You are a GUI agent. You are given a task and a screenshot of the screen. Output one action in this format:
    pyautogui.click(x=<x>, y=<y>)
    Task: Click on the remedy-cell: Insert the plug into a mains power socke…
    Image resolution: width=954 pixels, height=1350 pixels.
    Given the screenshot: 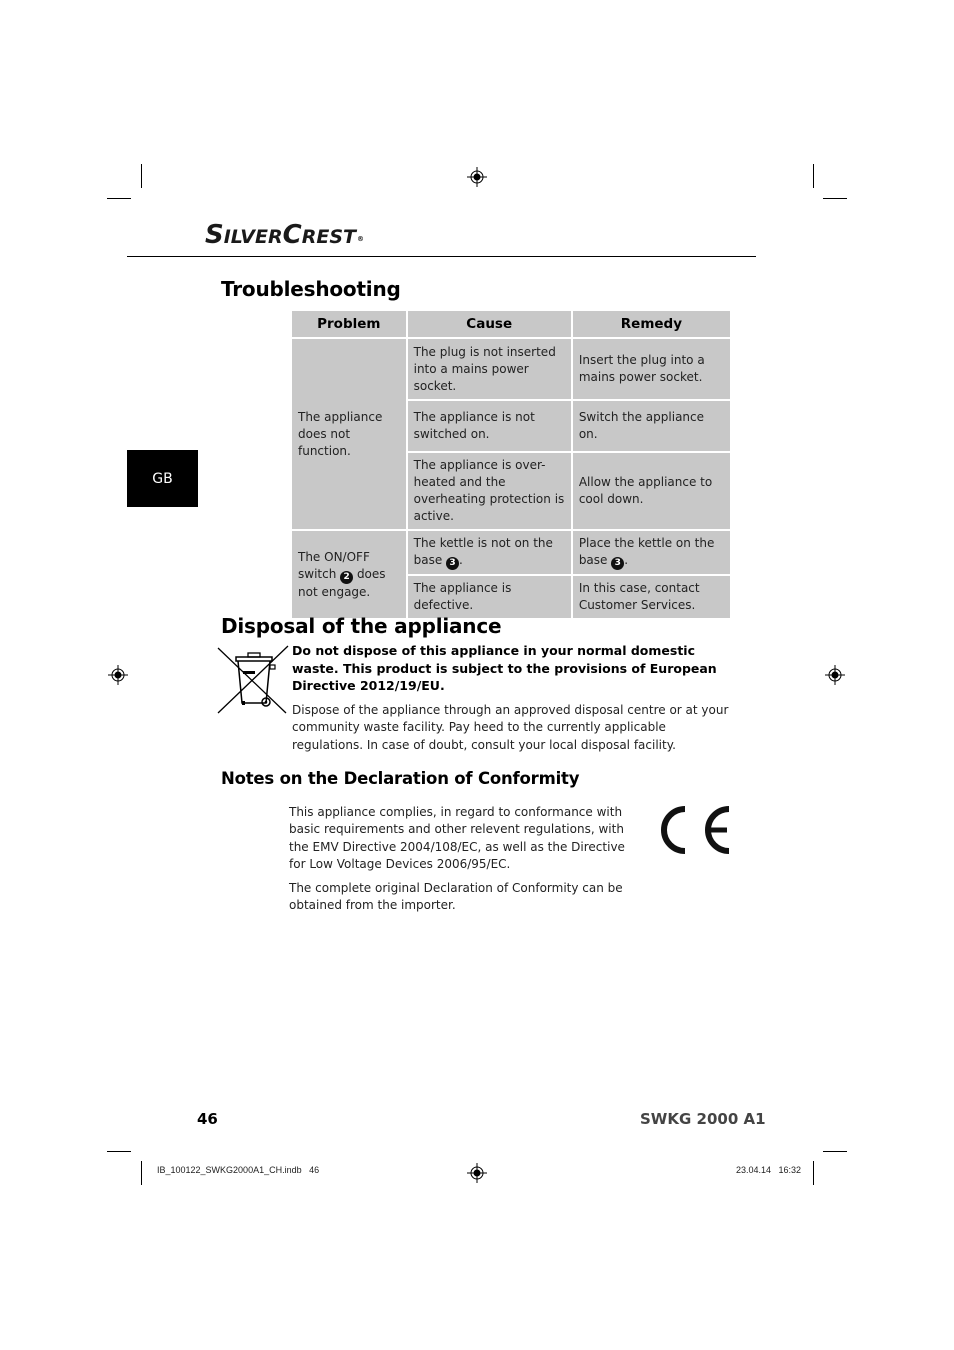 What is the action you would take?
    pyautogui.click(x=651, y=369)
    